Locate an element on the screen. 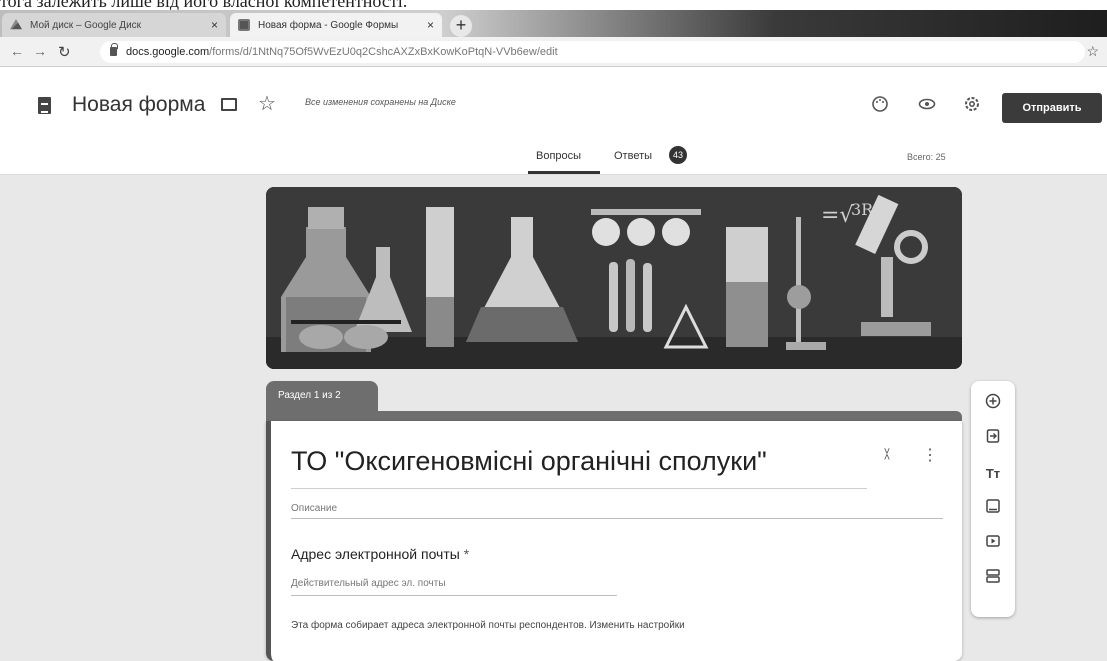 The image size is (1107, 661). settings-icon is located at coordinates (972, 105).